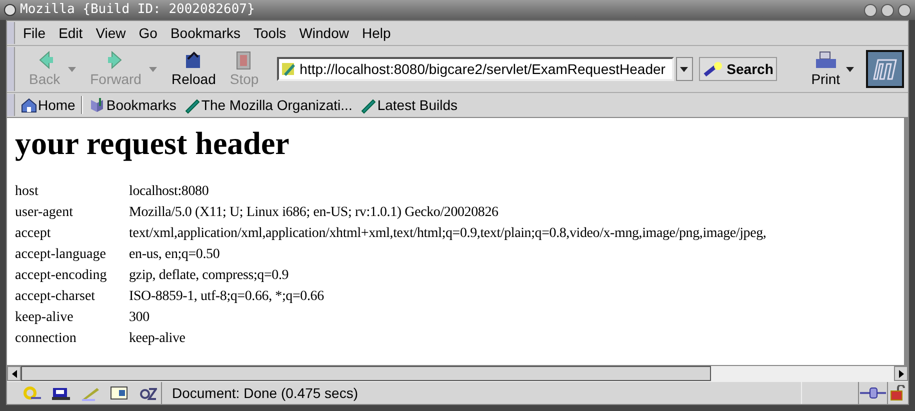 The image size is (915, 411). I want to click on mozilla-logo, so click(885, 69).